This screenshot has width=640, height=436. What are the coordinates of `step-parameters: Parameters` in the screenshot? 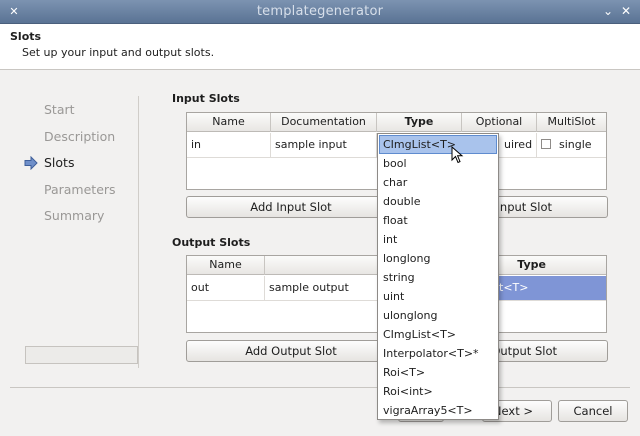 It's located at (84, 193).